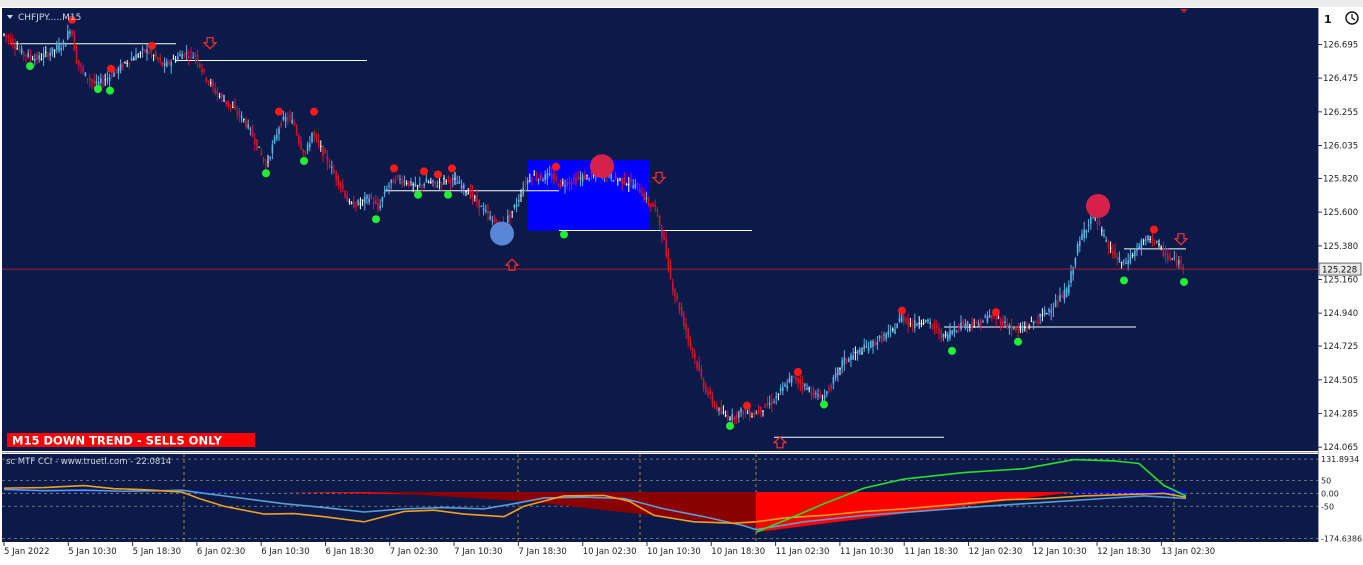  Describe the element at coordinates (44, 18) in the screenshot. I see `symbol-header: CHFJPY.....M15` at that location.